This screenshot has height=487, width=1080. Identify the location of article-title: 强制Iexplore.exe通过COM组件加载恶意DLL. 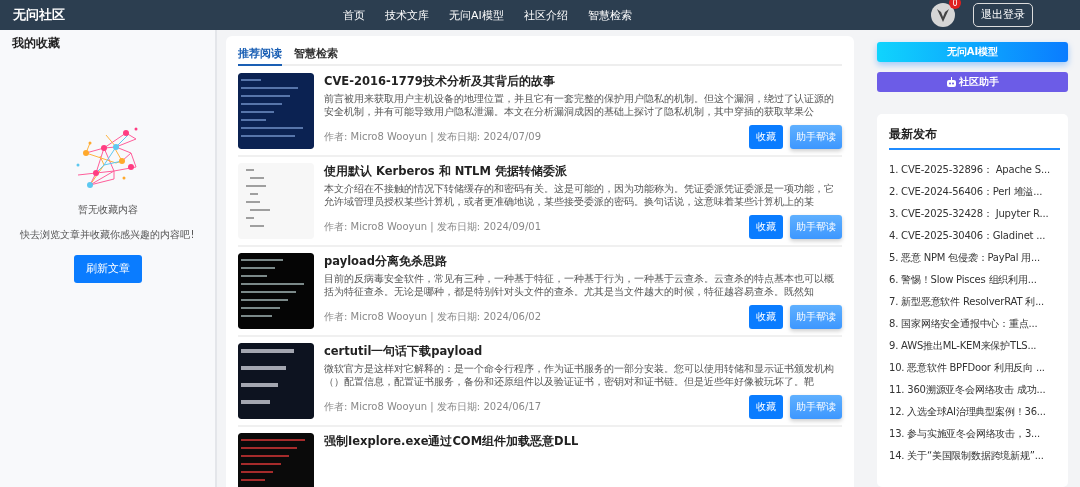
(583, 441).